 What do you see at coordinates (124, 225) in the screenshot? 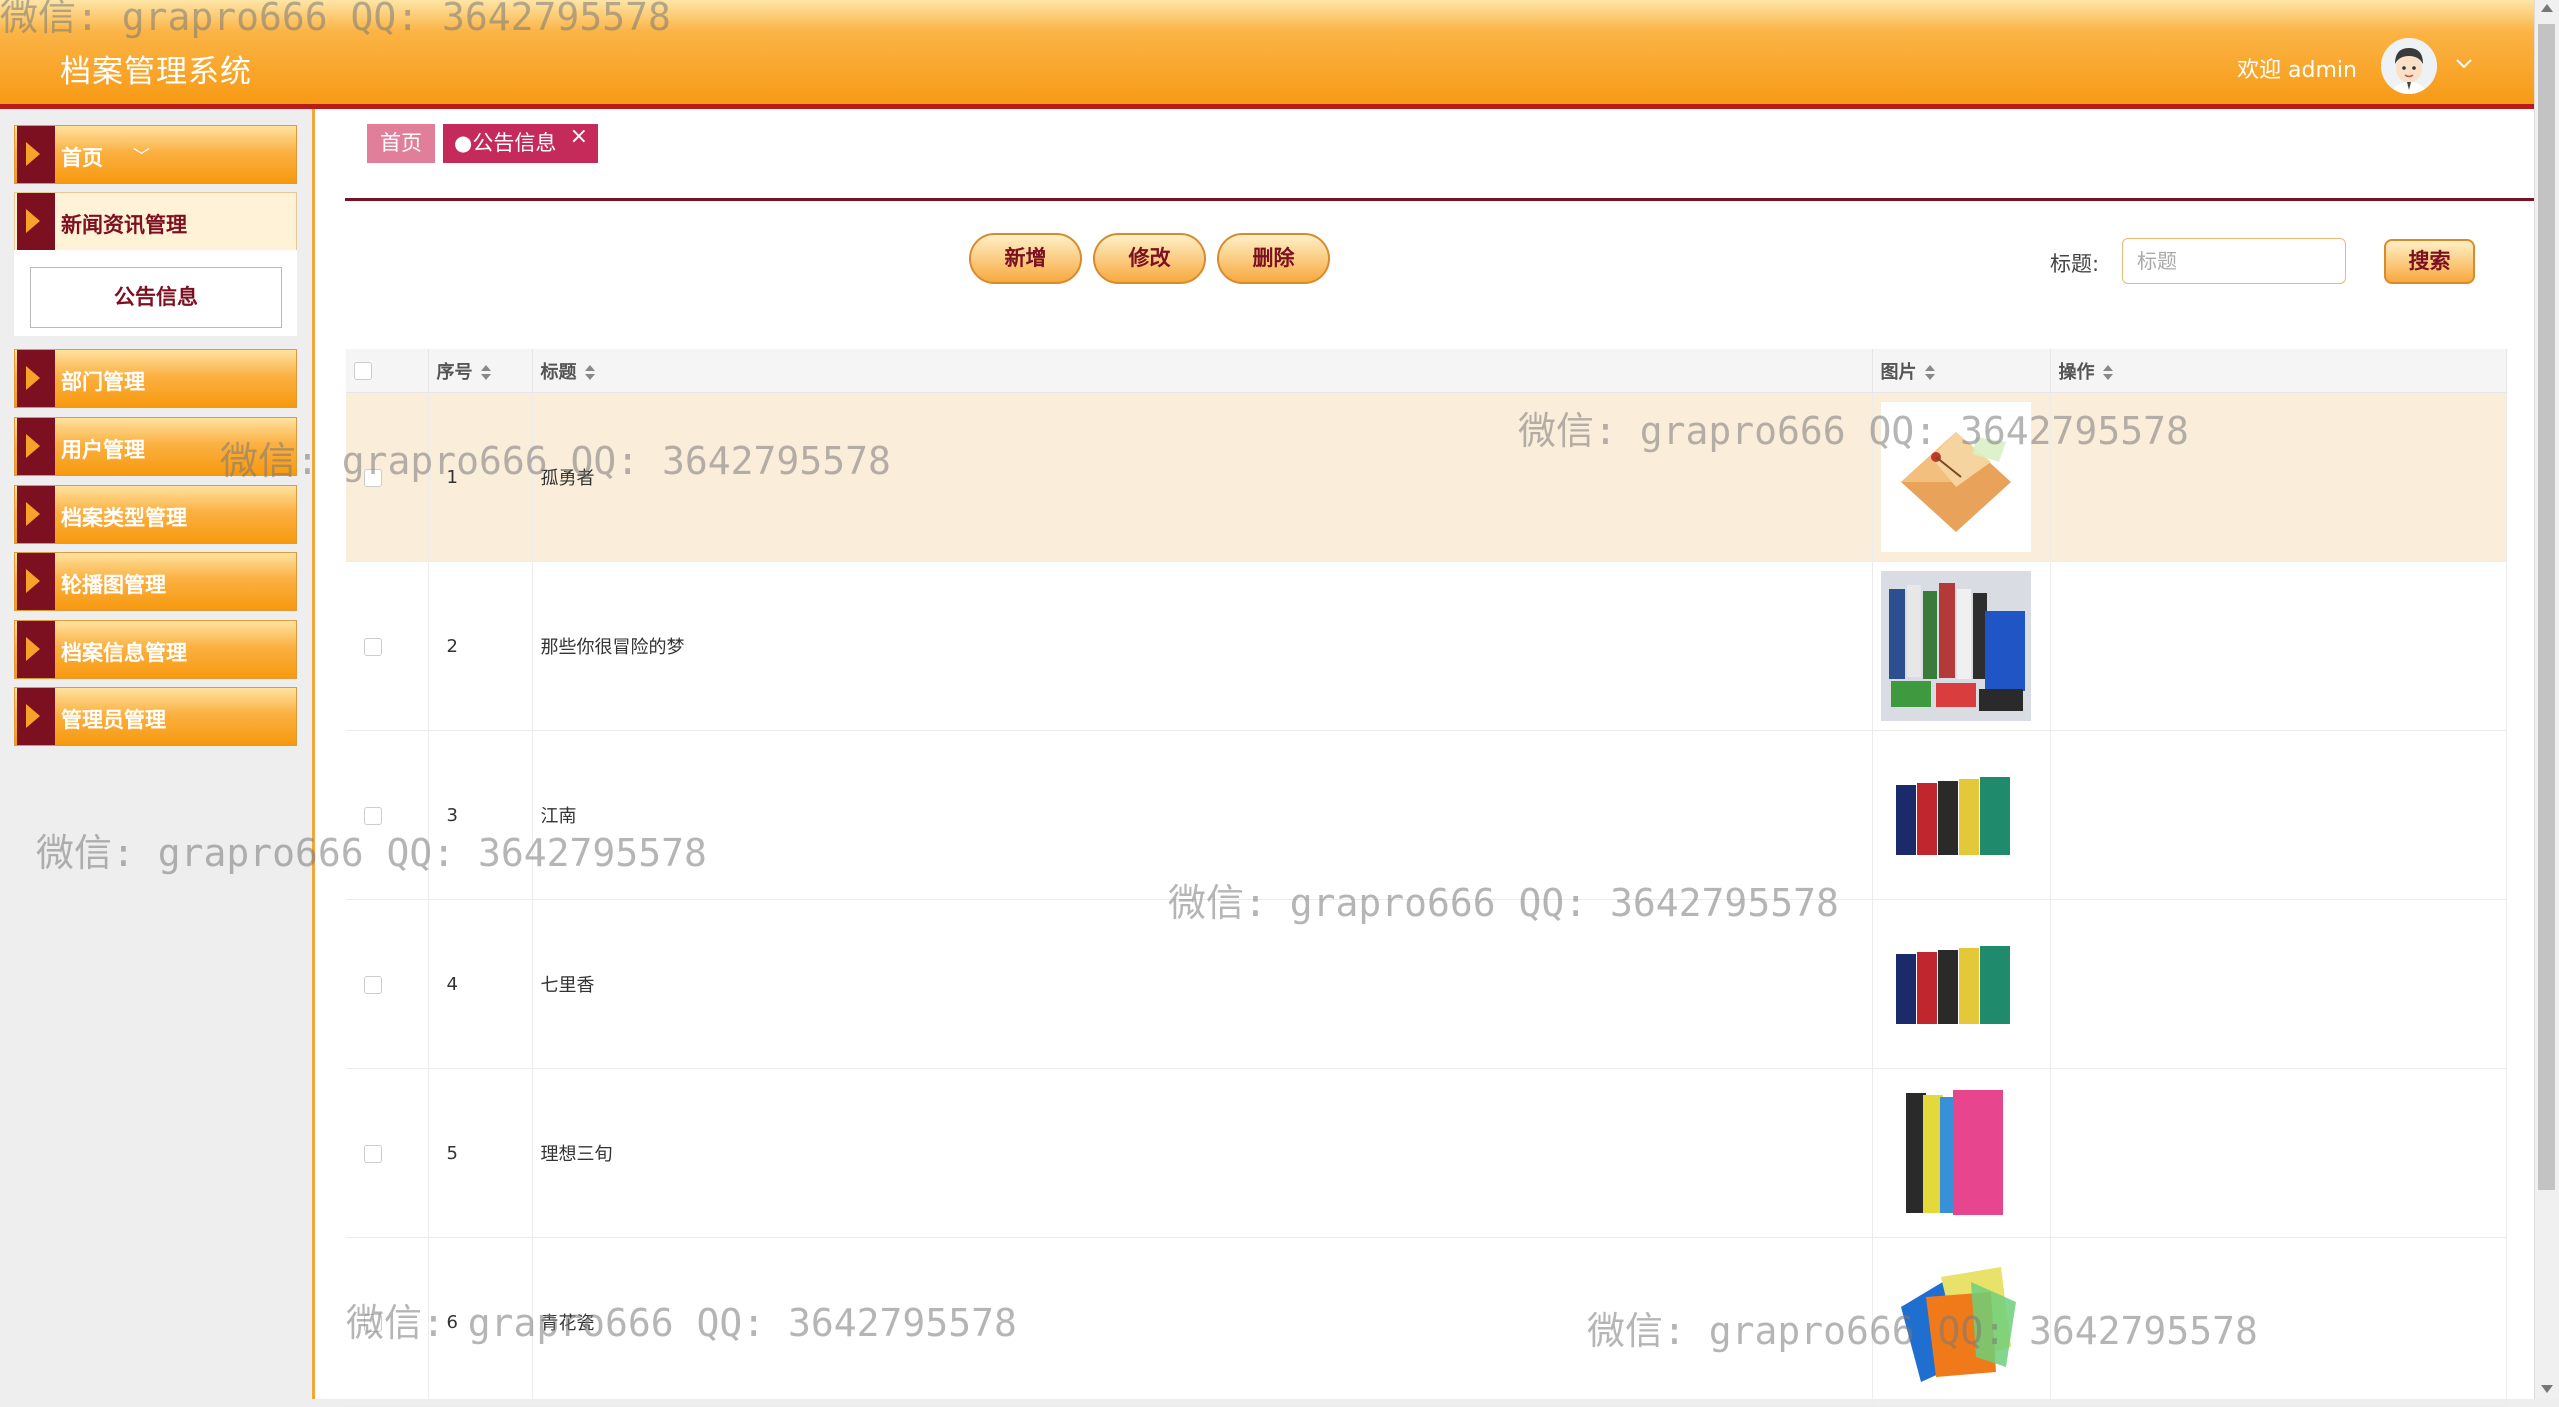
I see `sidebar-item-label: 新闻资讯管理` at bounding box center [124, 225].